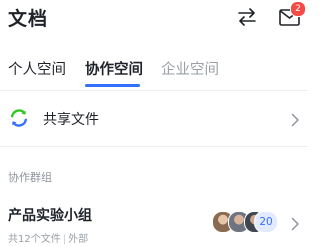  I want to click on section-label-groups: 协作群组, so click(30, 177).